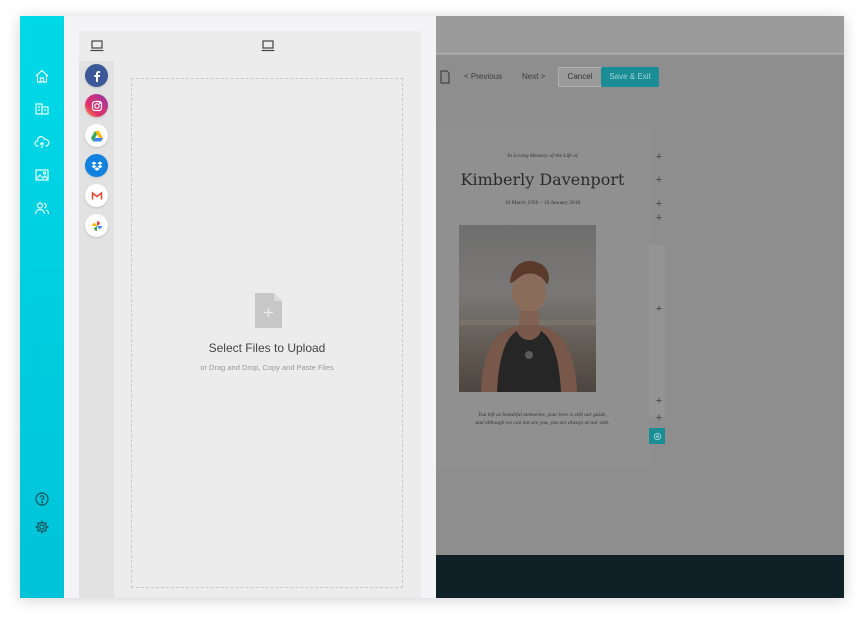  What do you see at coordinates (542, 203) in the screenshot?
I see `card-dates: 10 March 1956 – 10 January 2018` at bounding box center [542, 203].